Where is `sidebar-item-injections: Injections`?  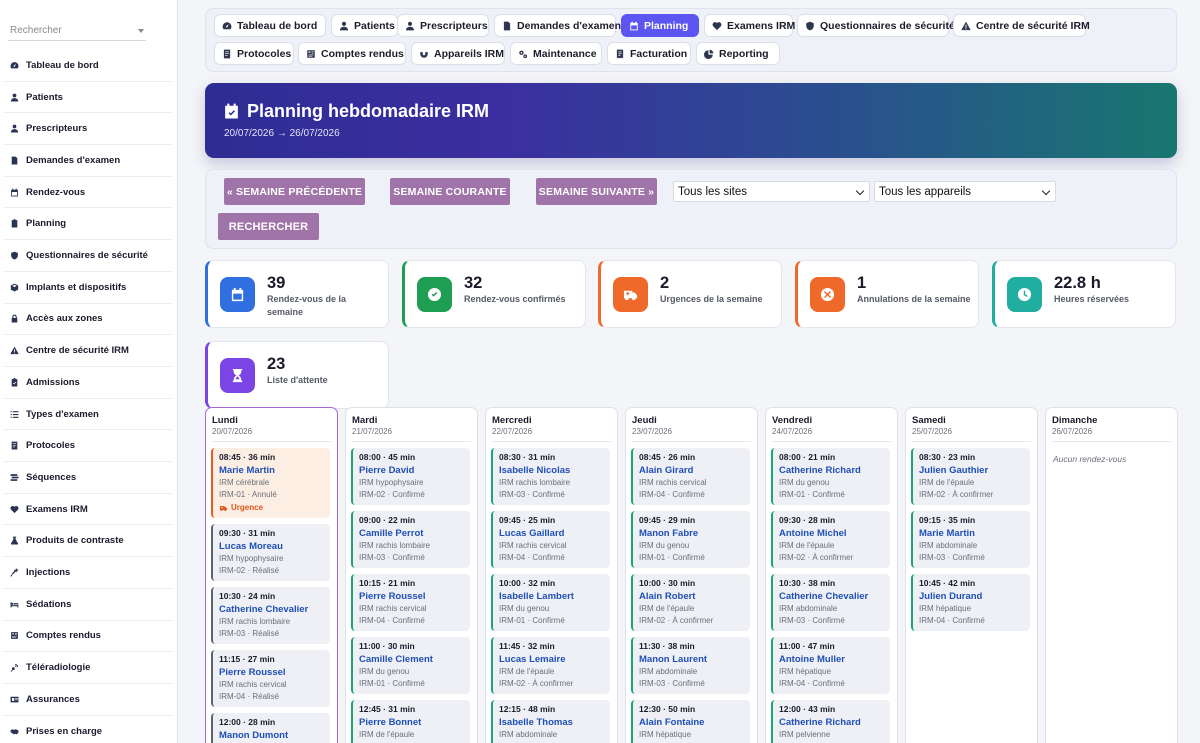 sidebar-item-injections: Injections is located at coordinates (88, 573).